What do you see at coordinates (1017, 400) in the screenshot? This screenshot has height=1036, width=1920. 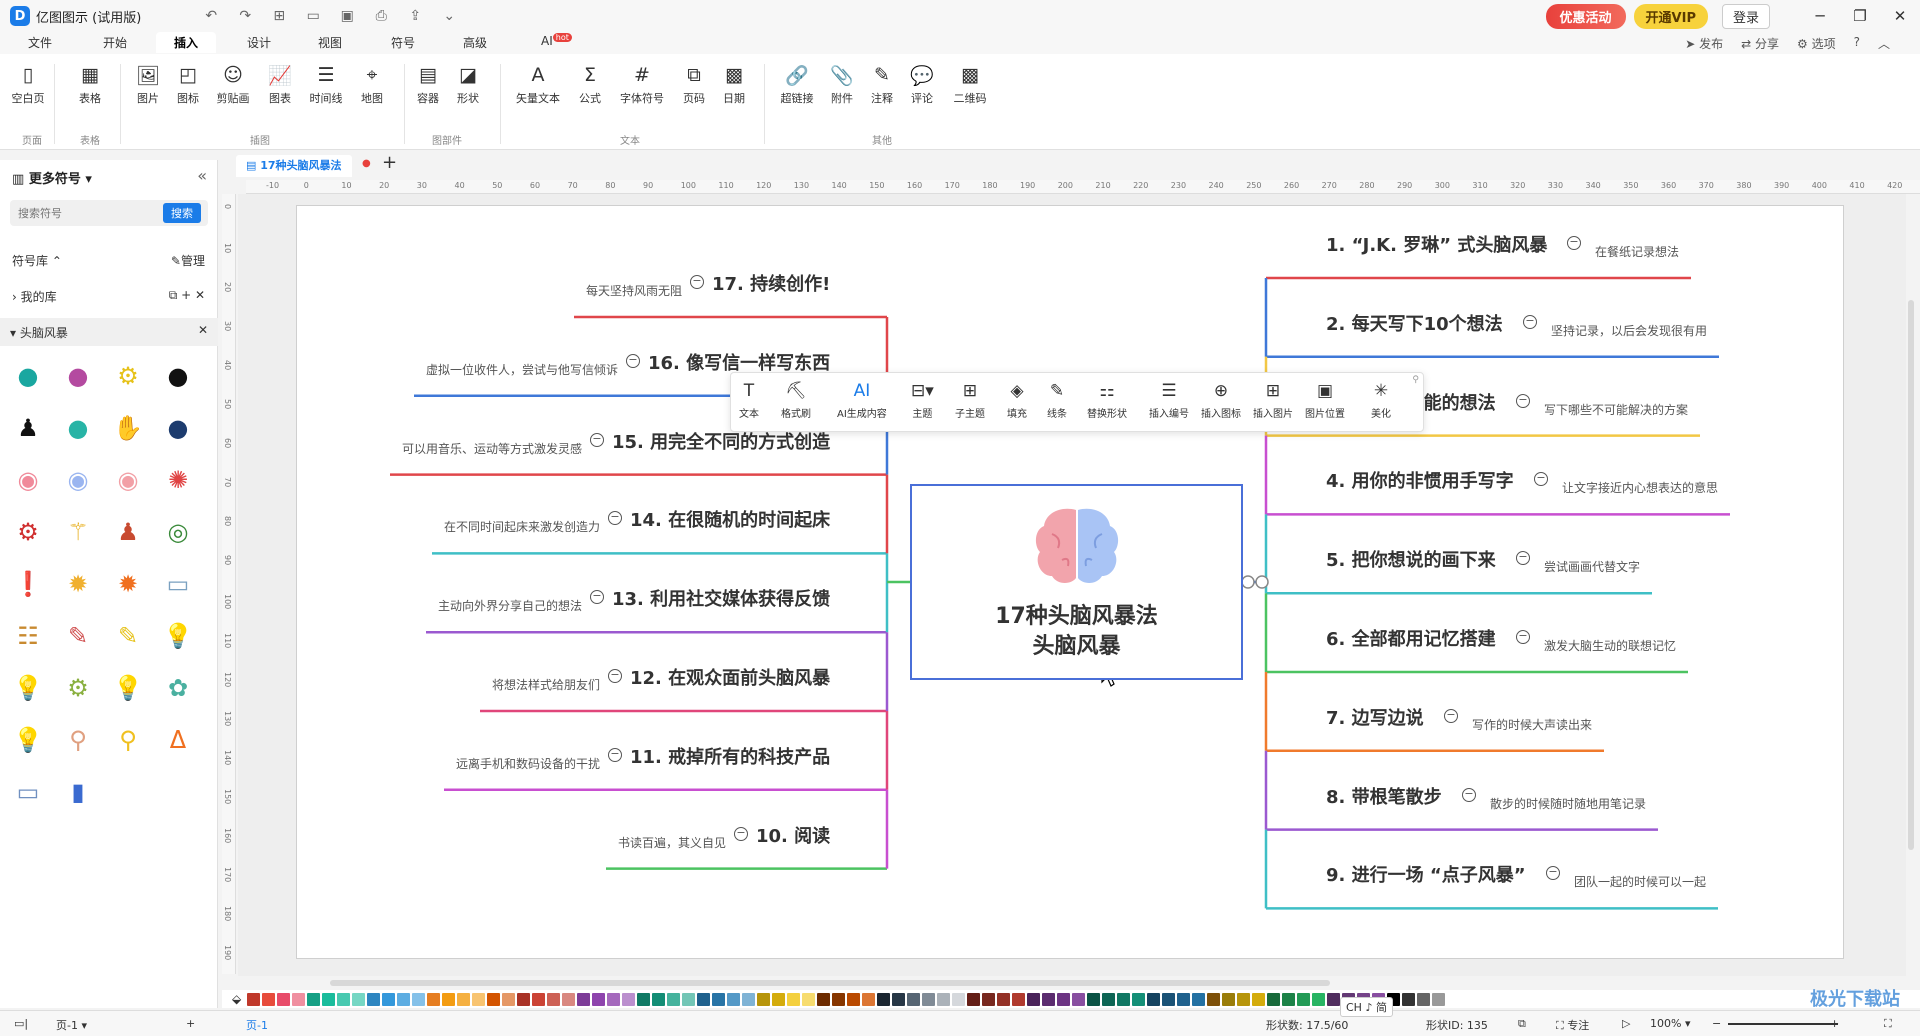 I see `fill-button: ◈ 填充` at bounding box center [1017, 400].